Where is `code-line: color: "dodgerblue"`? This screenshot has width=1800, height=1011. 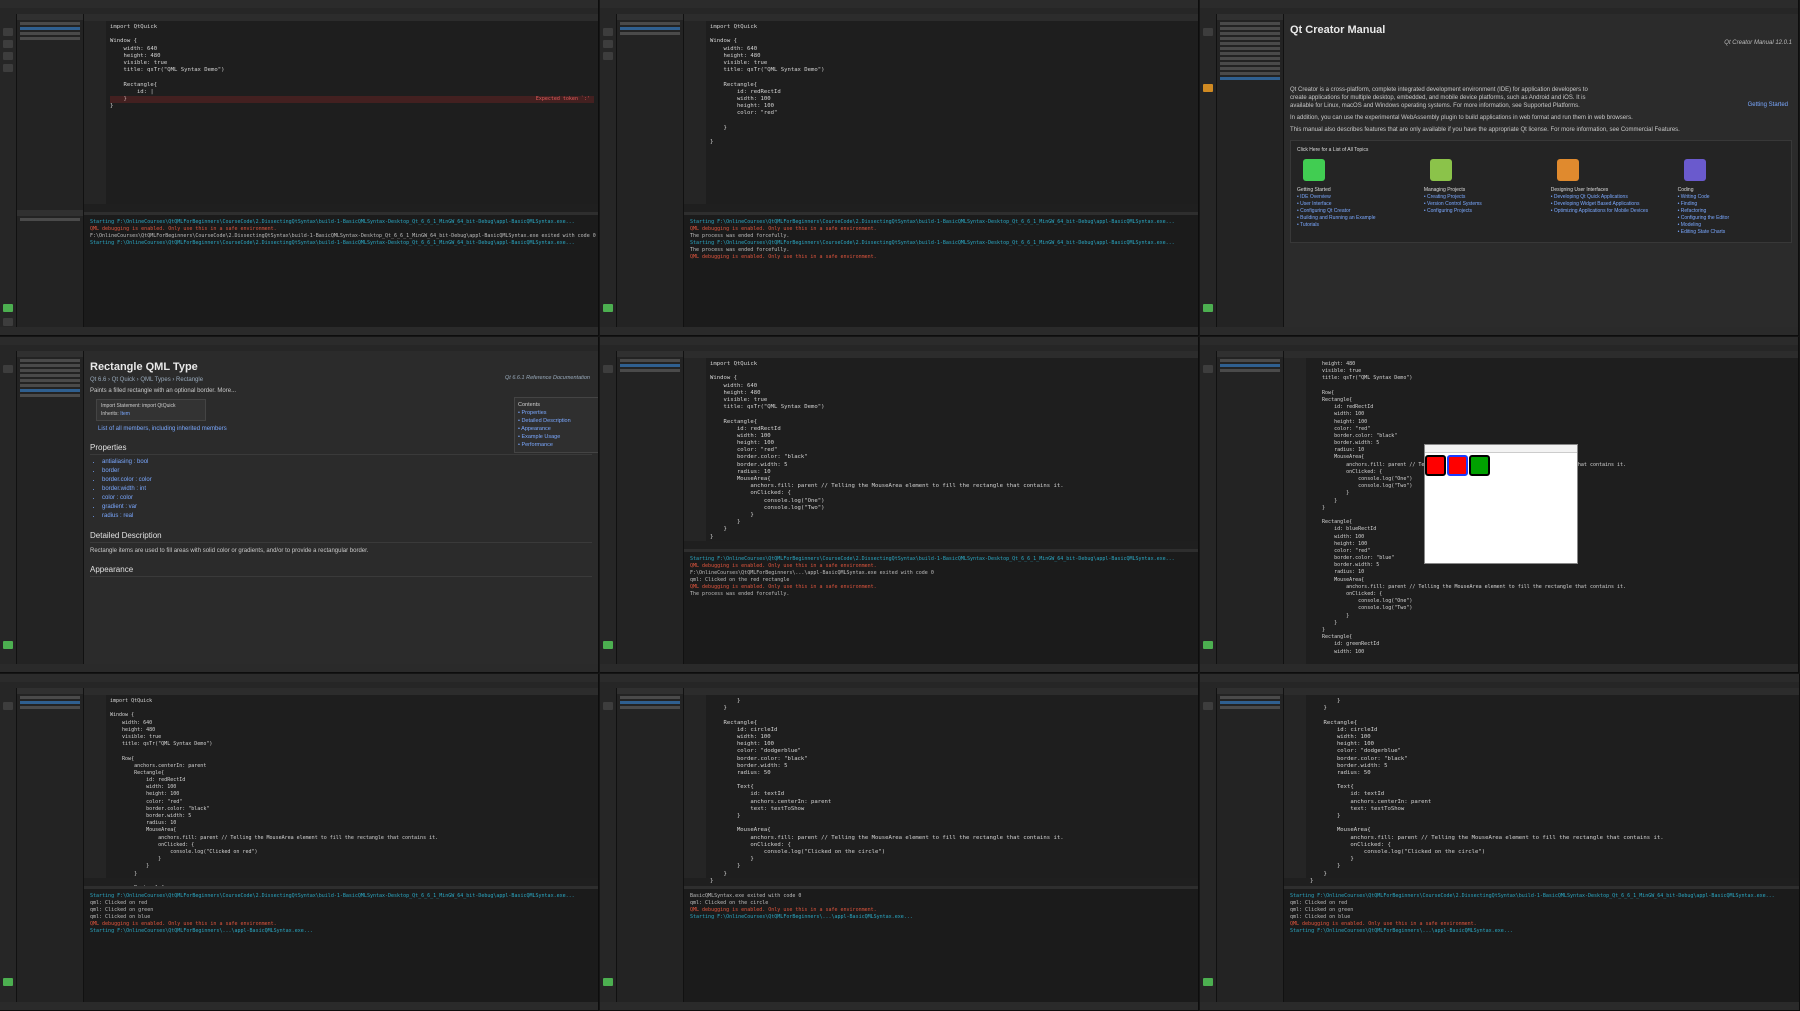 code-line: color: "dodgerblue" is located at coordinates (952, 751).